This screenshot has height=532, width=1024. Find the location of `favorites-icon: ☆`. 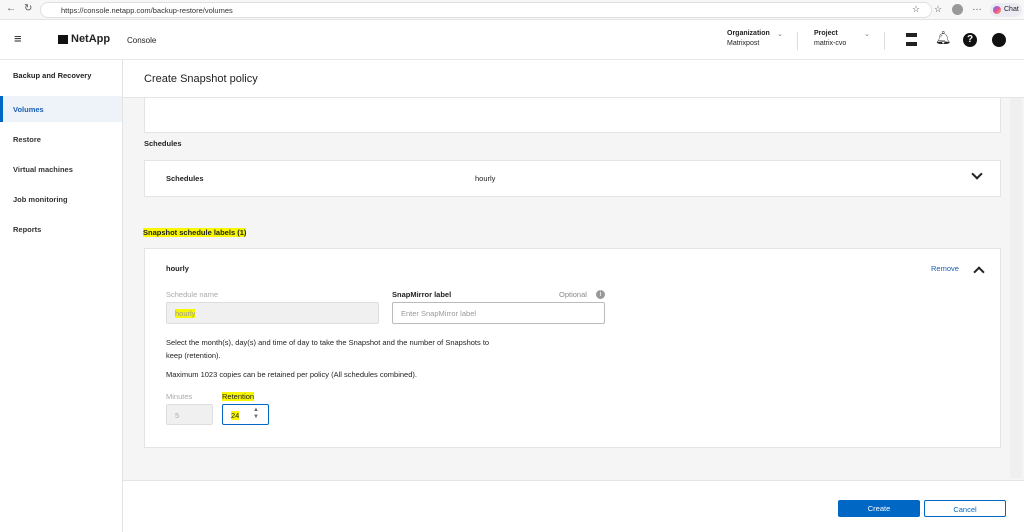

favorites-icon: ☆ is located at coordinates (938, 9).